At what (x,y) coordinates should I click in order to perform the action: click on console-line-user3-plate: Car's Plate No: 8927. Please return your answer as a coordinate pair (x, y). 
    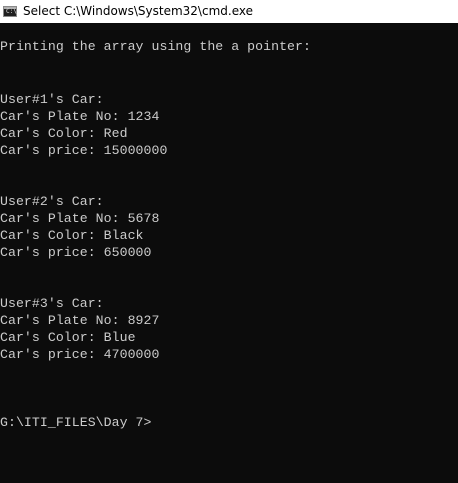
    Looking at the image, I should click on (80, 320).